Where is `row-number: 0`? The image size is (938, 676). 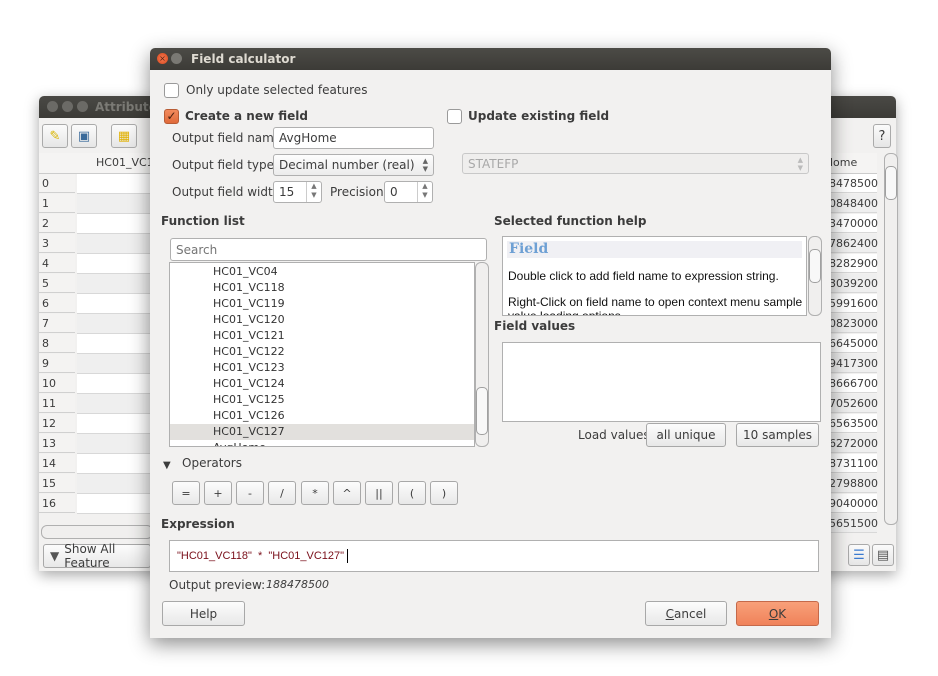 row-number: 0 is located at coordinates (57, 183).